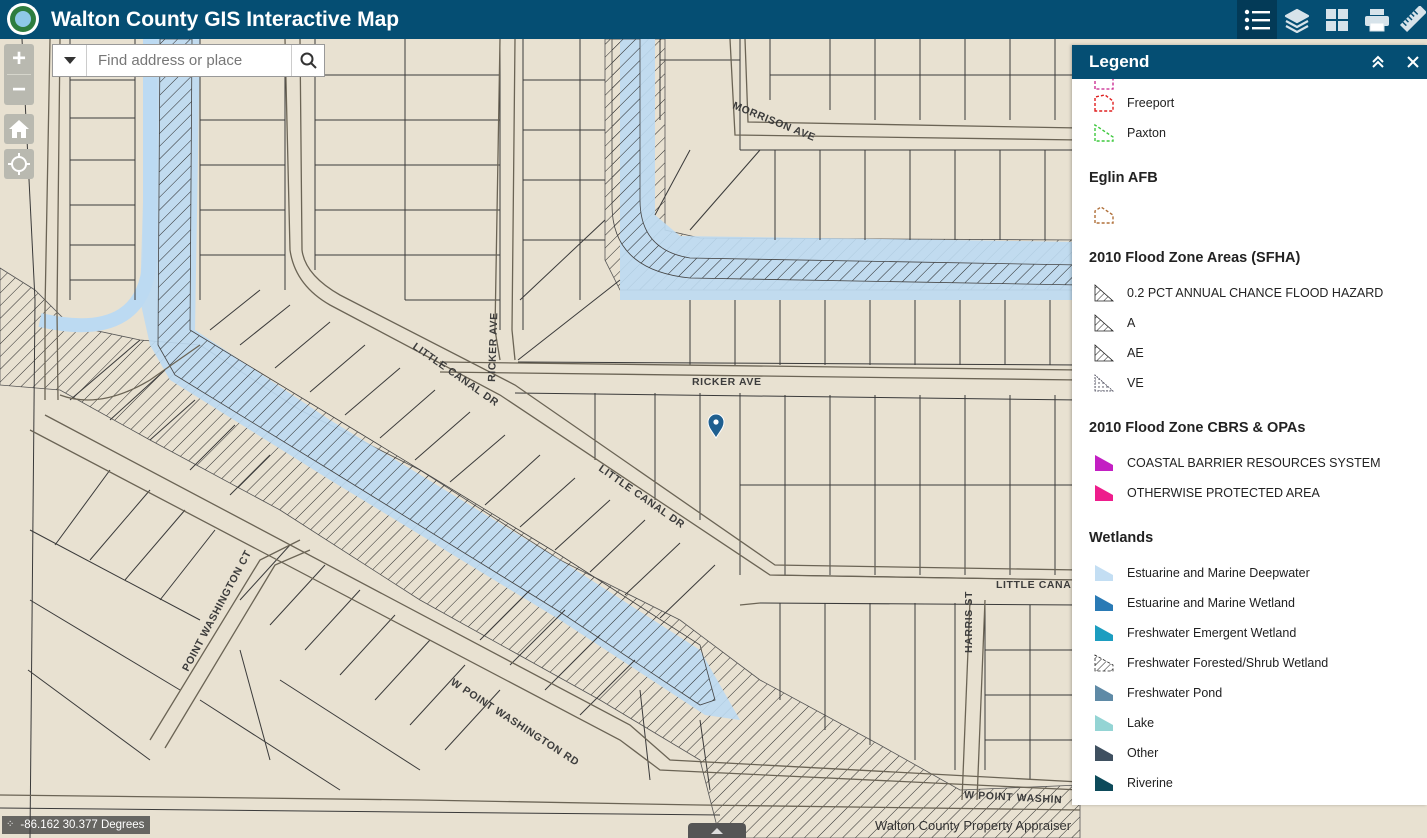 The height and width of the screenshot is (838, 1427). Describe the element at coordinates (1135, 383) in the screenshot. I see `legend-item-label: VE` at that location.